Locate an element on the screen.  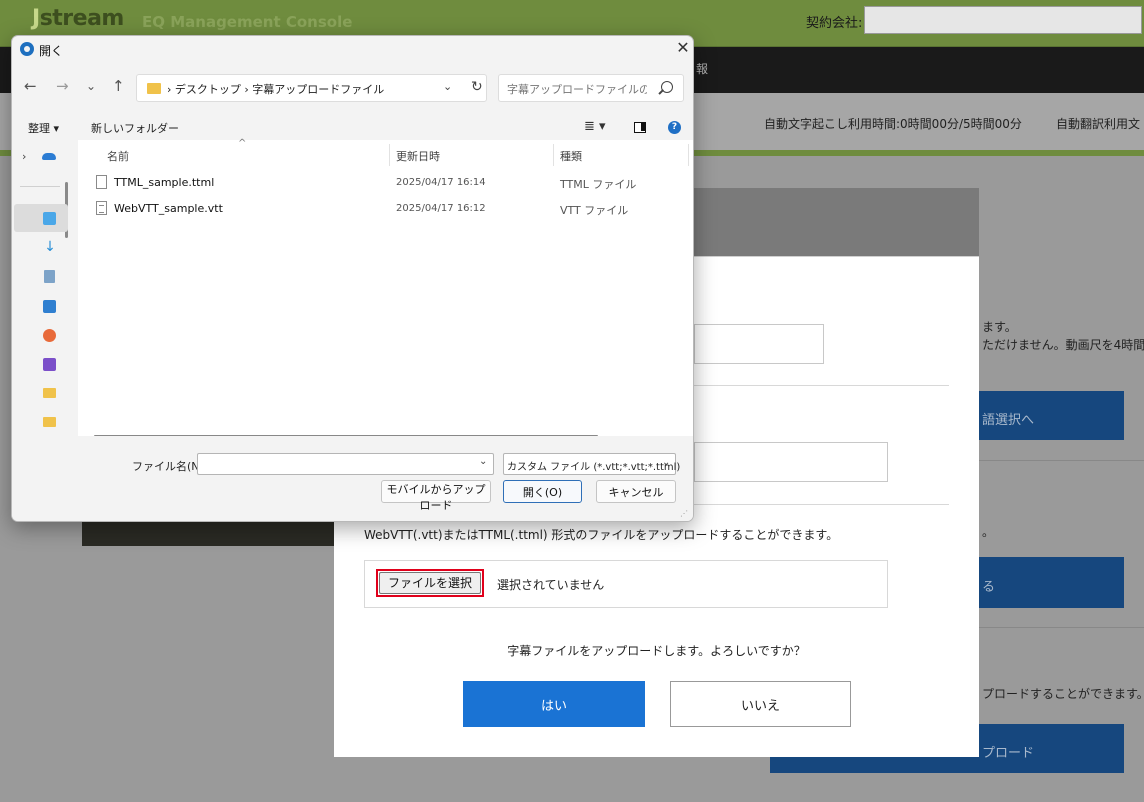
file-type: VTT ファイル is located at coordinates (594, 210).